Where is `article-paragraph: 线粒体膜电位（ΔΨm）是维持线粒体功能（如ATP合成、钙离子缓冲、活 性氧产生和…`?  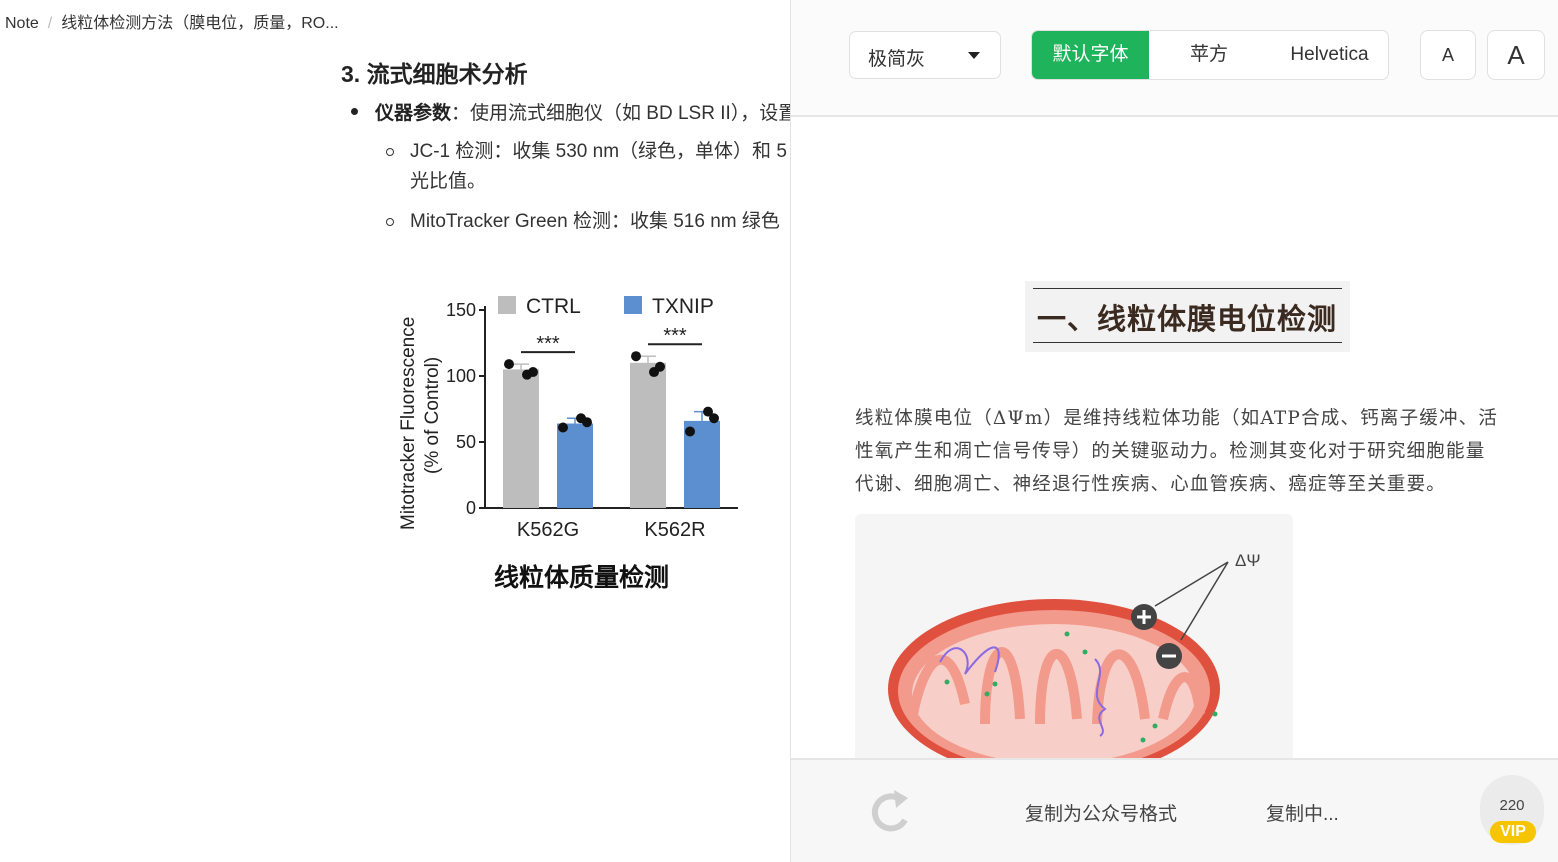 article-paragraph: 线粒体膜电位（ΔΨm）是维持线粒体功能（如ATP合成、钙离子缓冲、活 性氧产生和… is located at coordinates (1187, 451).